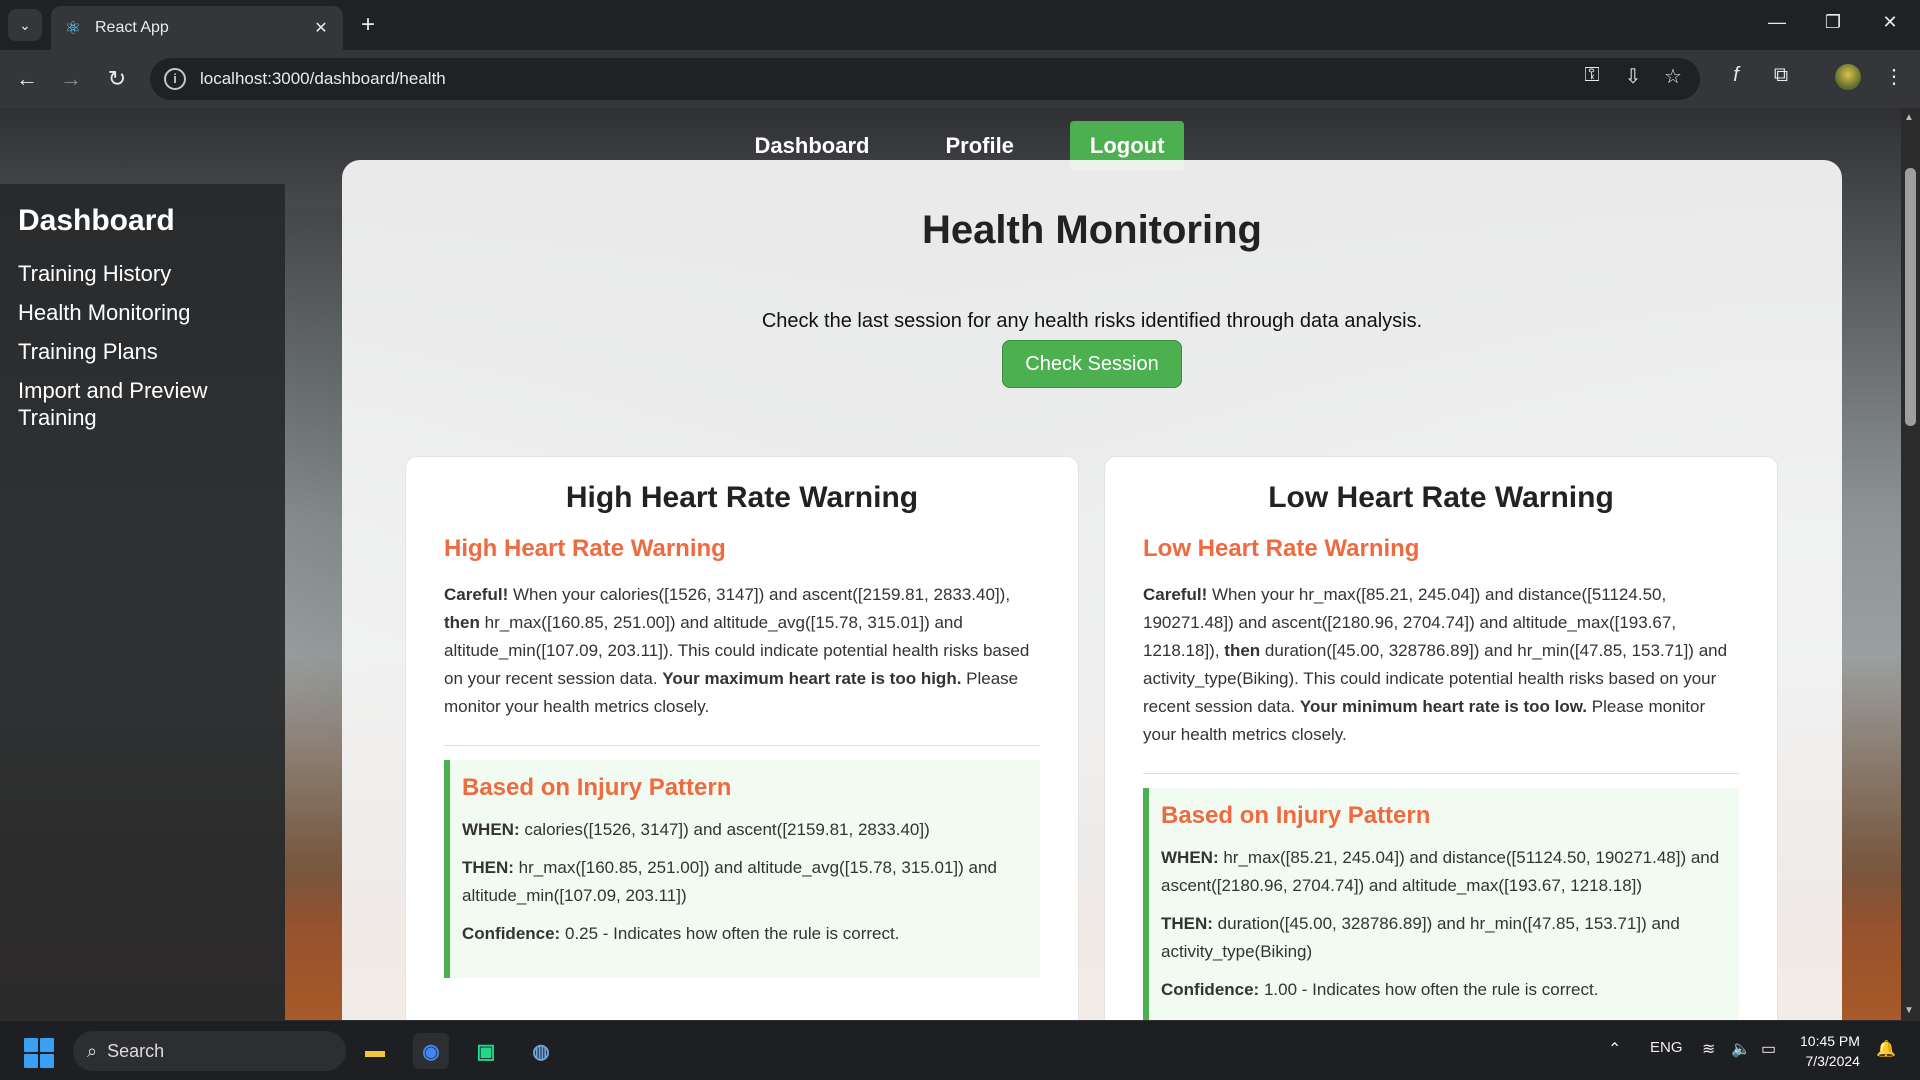  What do you see at coordinates (1833, 22) in the screenshot?
I see `restore-button: ❐` at bounding box center [1833, 22].